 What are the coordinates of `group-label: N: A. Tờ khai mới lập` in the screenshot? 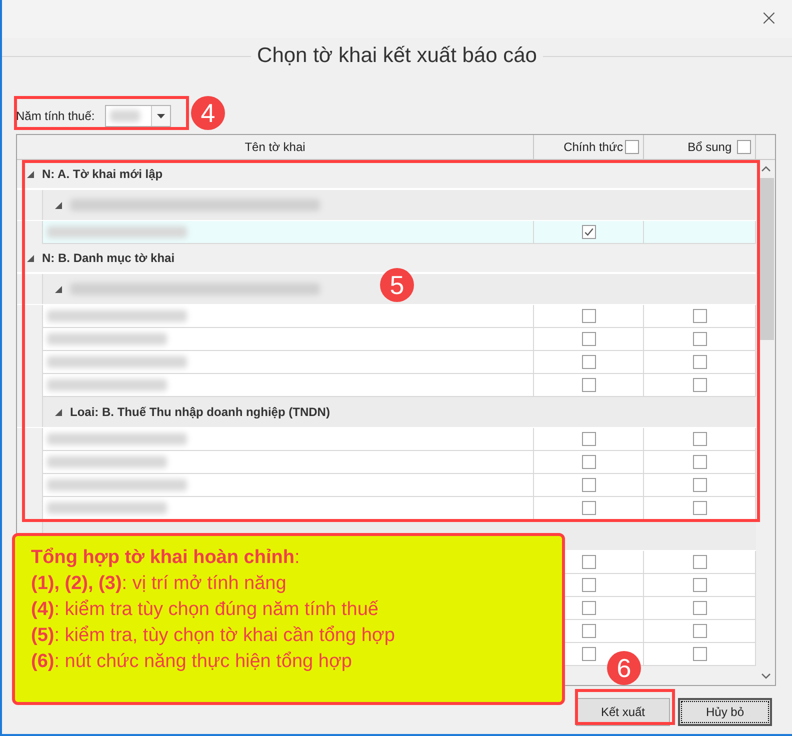 It's located at (102, 174).